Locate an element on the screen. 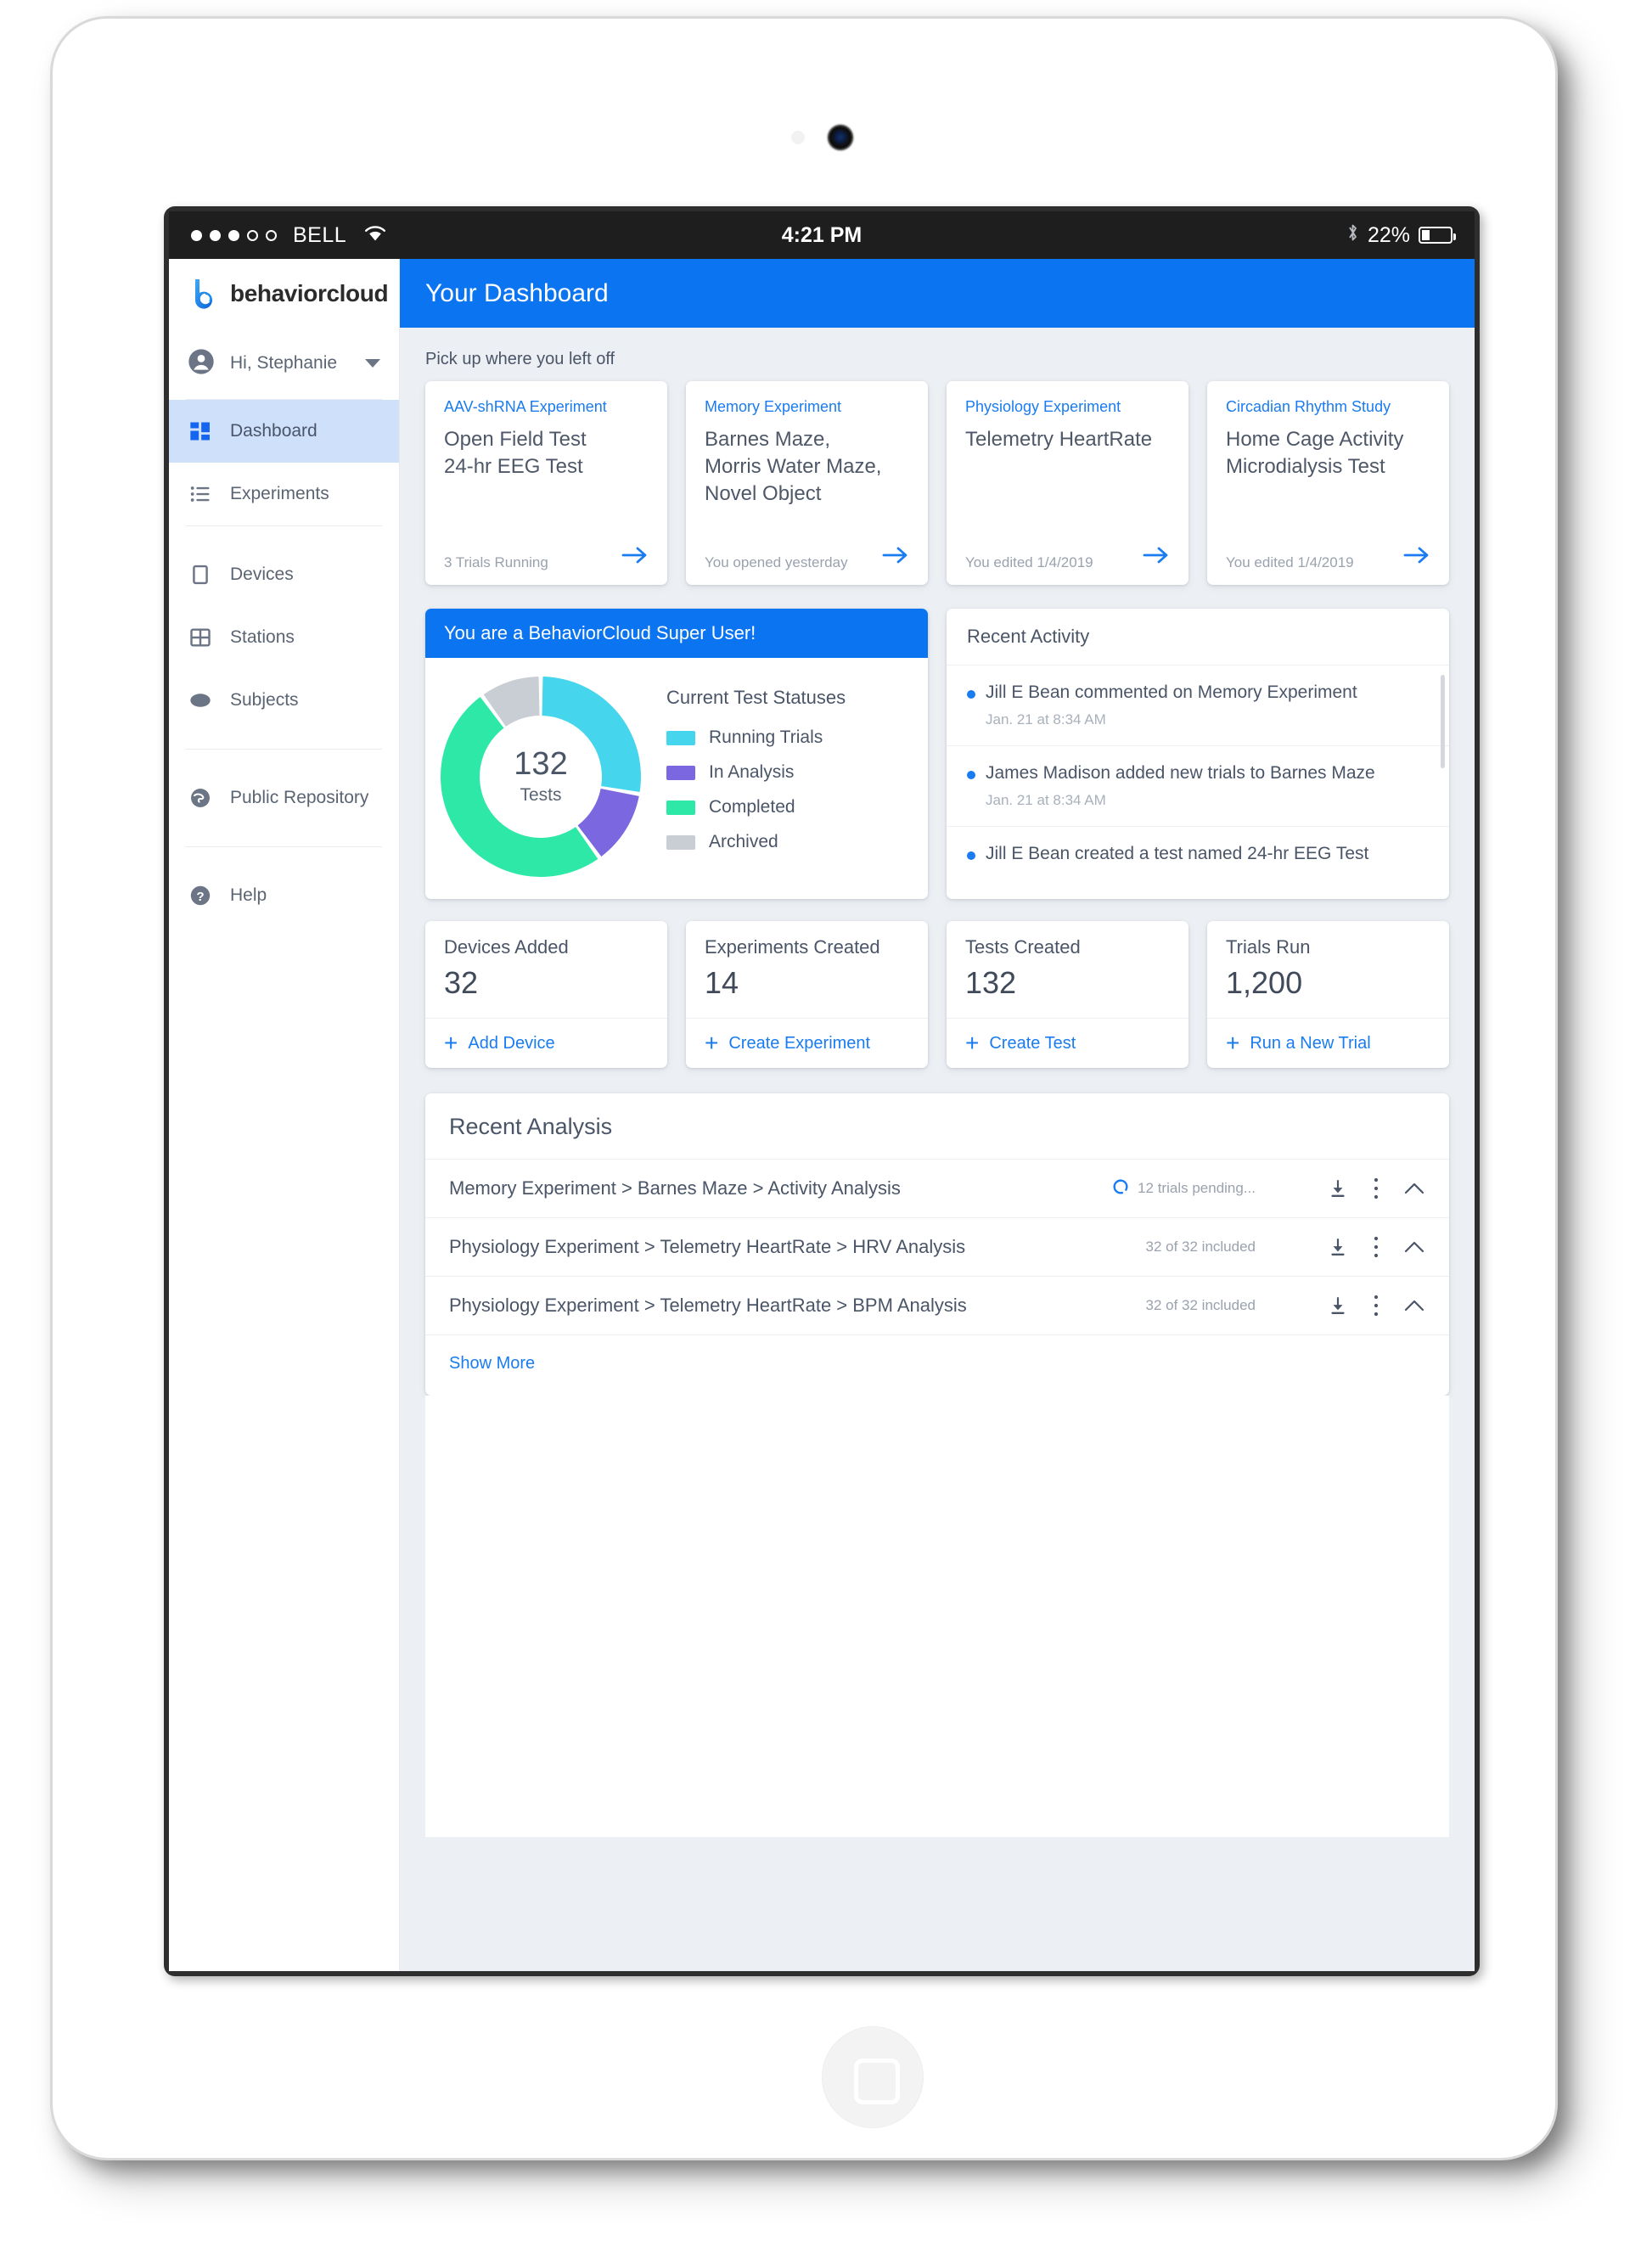  user-greeting: Hi, Stephanie is located at coordinates (284, 363).